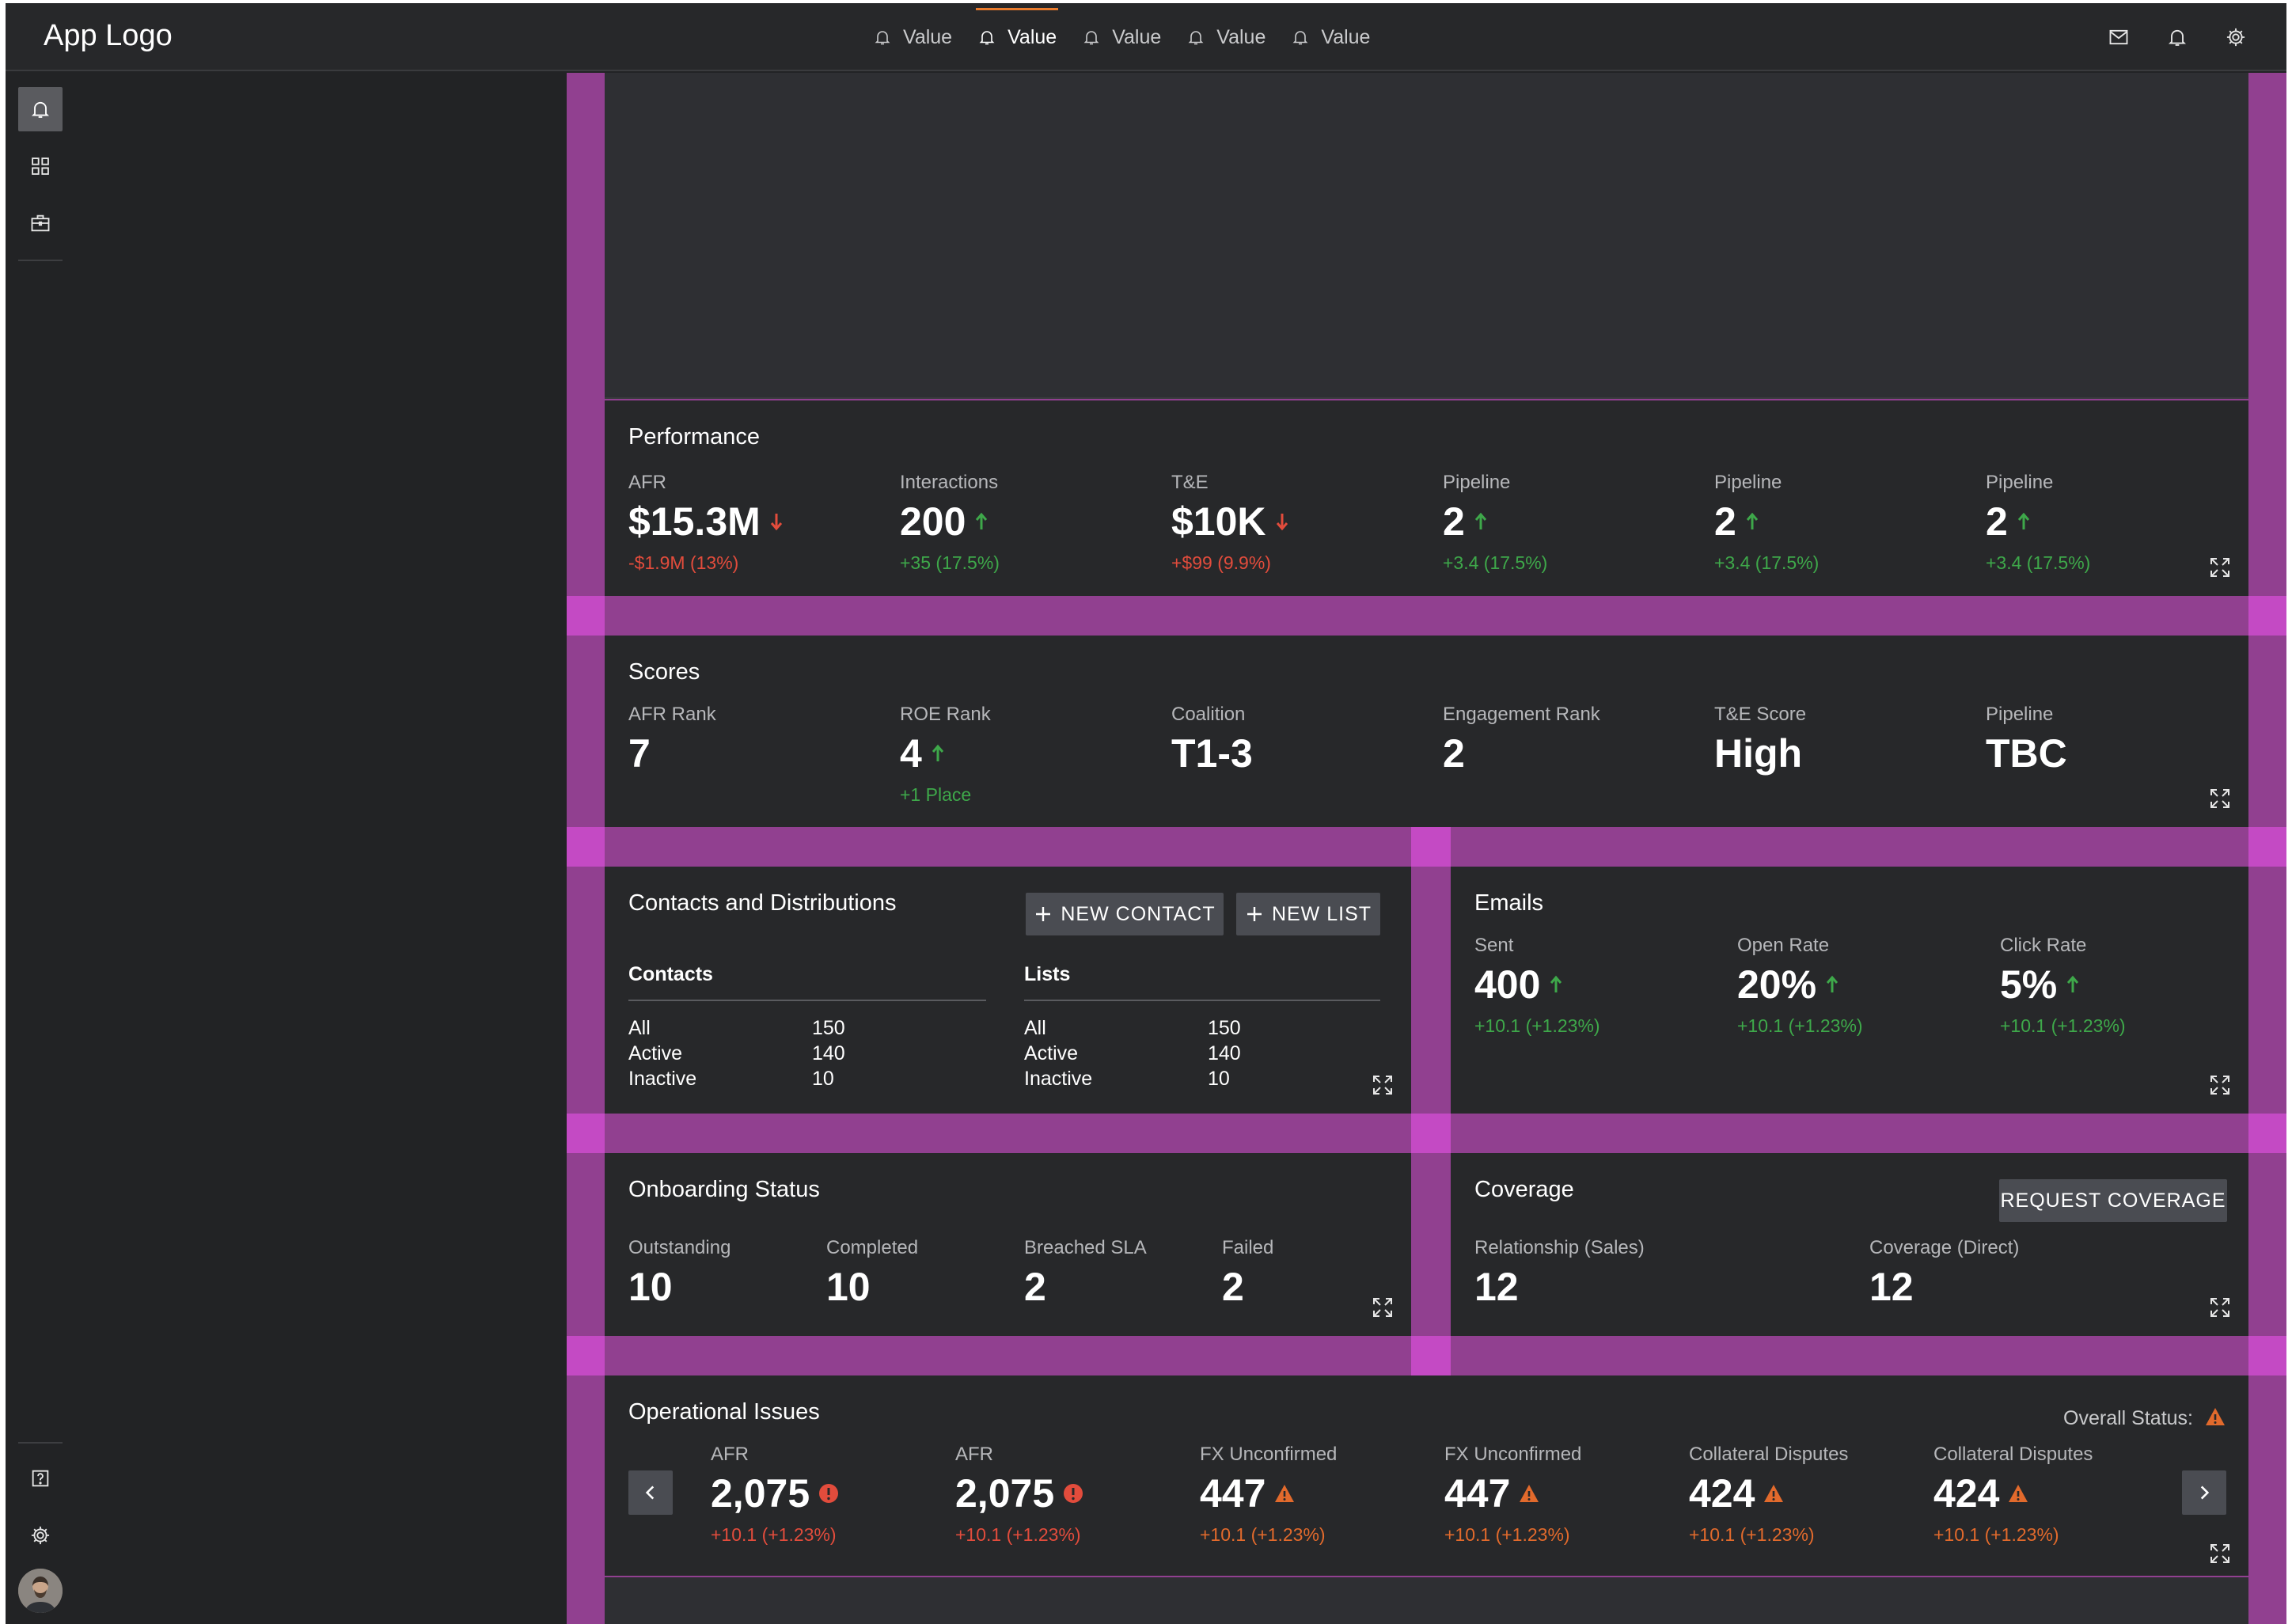 This screenshot has width=2292, height=1624. I want to click on metric-label: Completed, so click(872, 1247).